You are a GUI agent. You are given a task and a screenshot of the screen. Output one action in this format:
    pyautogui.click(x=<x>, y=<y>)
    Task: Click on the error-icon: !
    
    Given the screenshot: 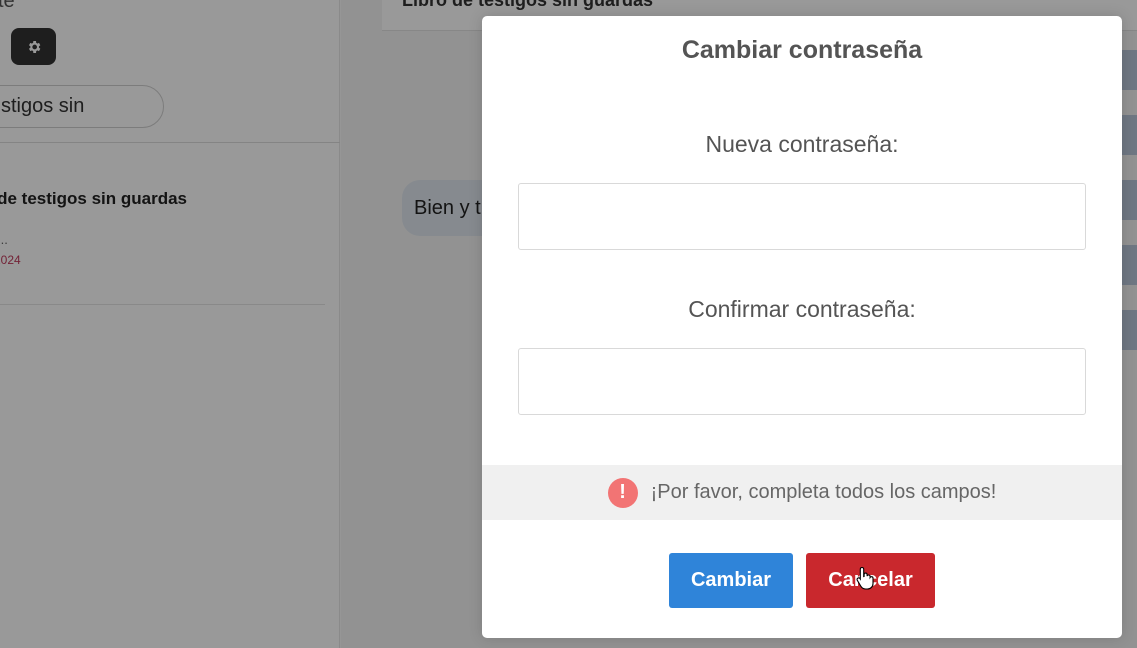 What is the action you would take?
    pyautogui.click(x=622, y=492)
    